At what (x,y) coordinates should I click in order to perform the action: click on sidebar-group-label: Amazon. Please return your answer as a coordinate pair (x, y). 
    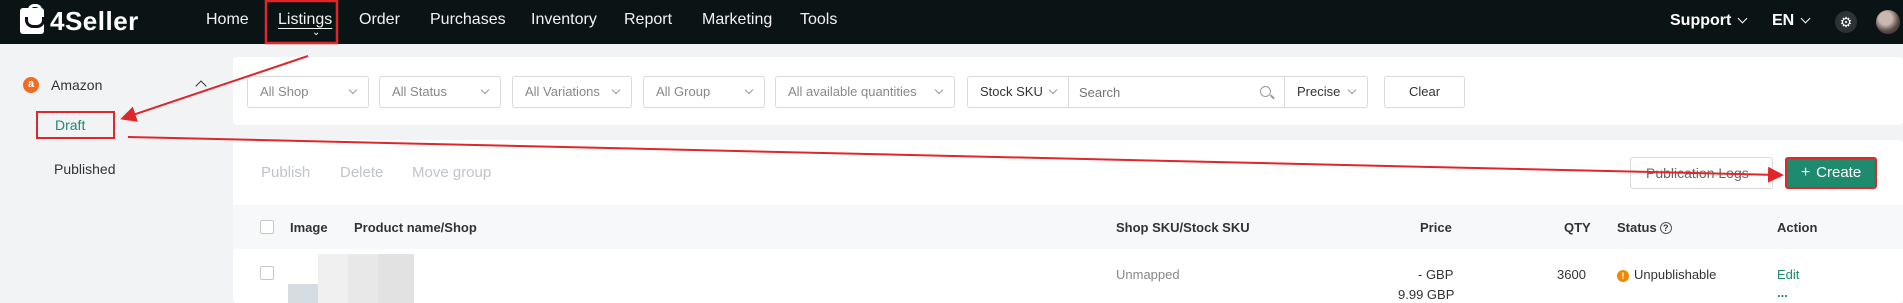
    Looking at the image, I should click on (77, 85).